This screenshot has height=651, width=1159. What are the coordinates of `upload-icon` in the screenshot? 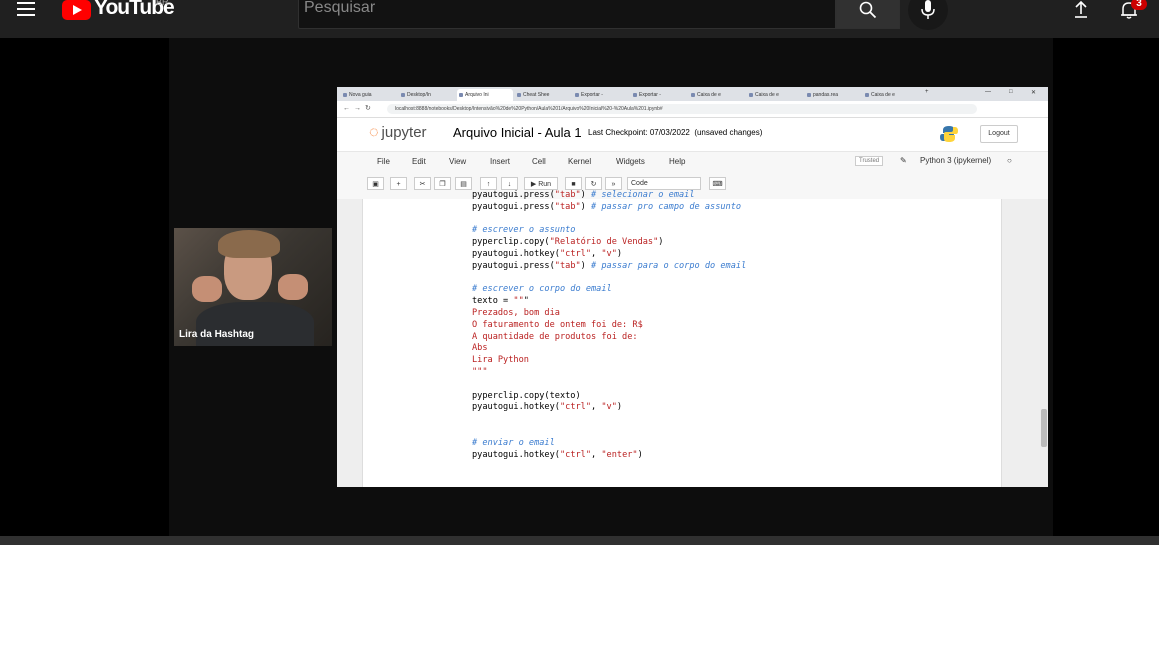 It's located at (1081, 12).